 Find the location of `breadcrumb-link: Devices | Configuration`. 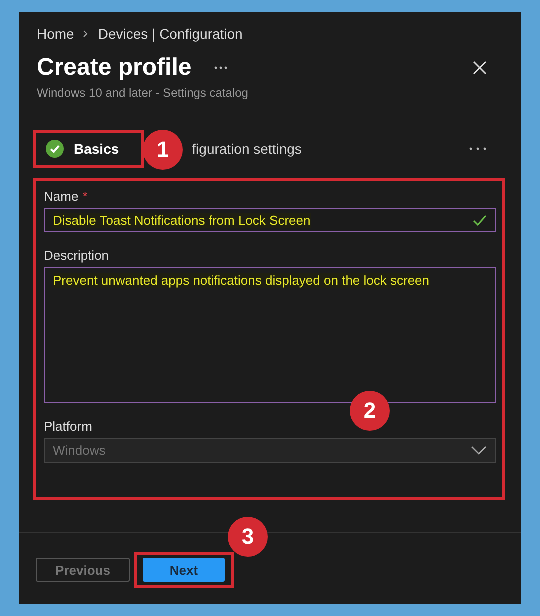

breadcrumb-link: Devices | Configuration is located at coordinates (170, 34).